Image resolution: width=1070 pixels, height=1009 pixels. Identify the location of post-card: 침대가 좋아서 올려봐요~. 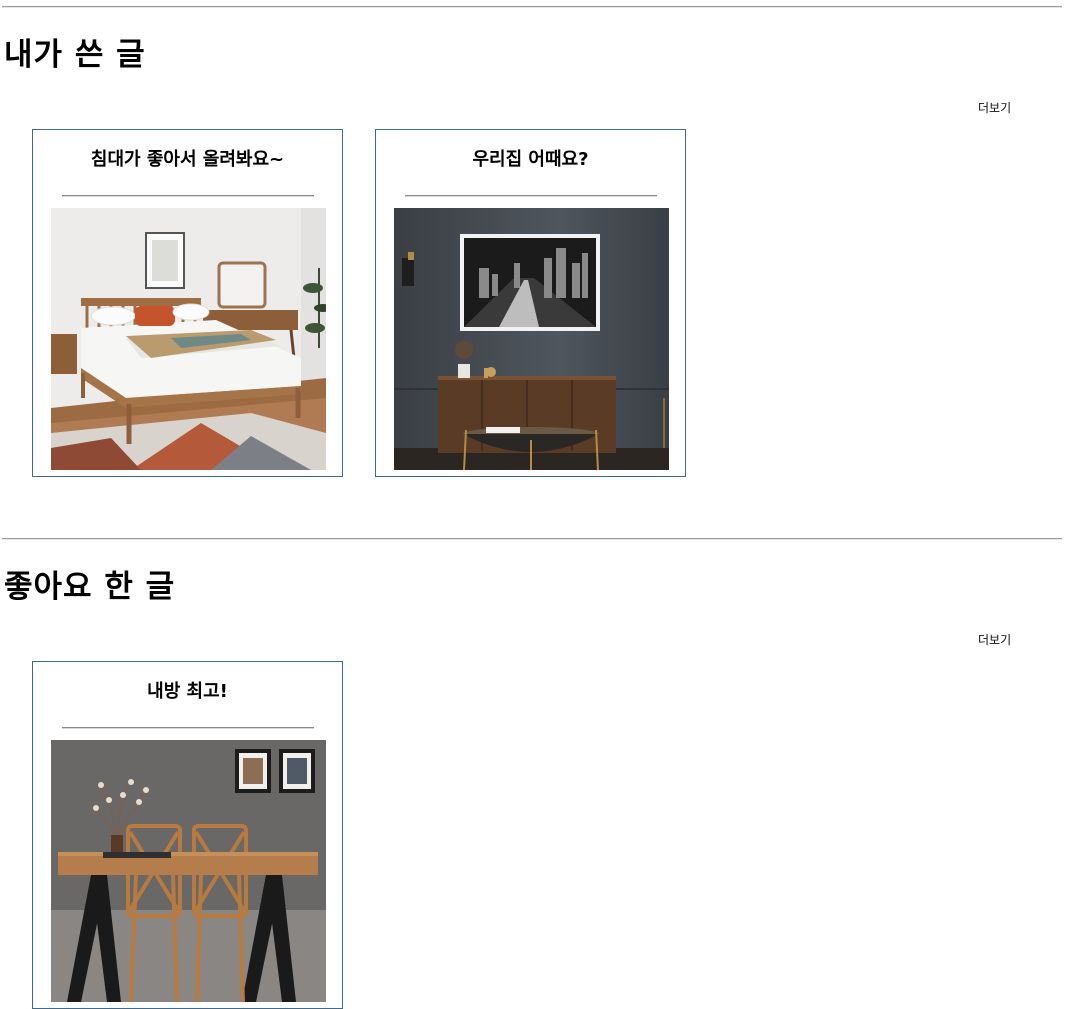
(187, 303).